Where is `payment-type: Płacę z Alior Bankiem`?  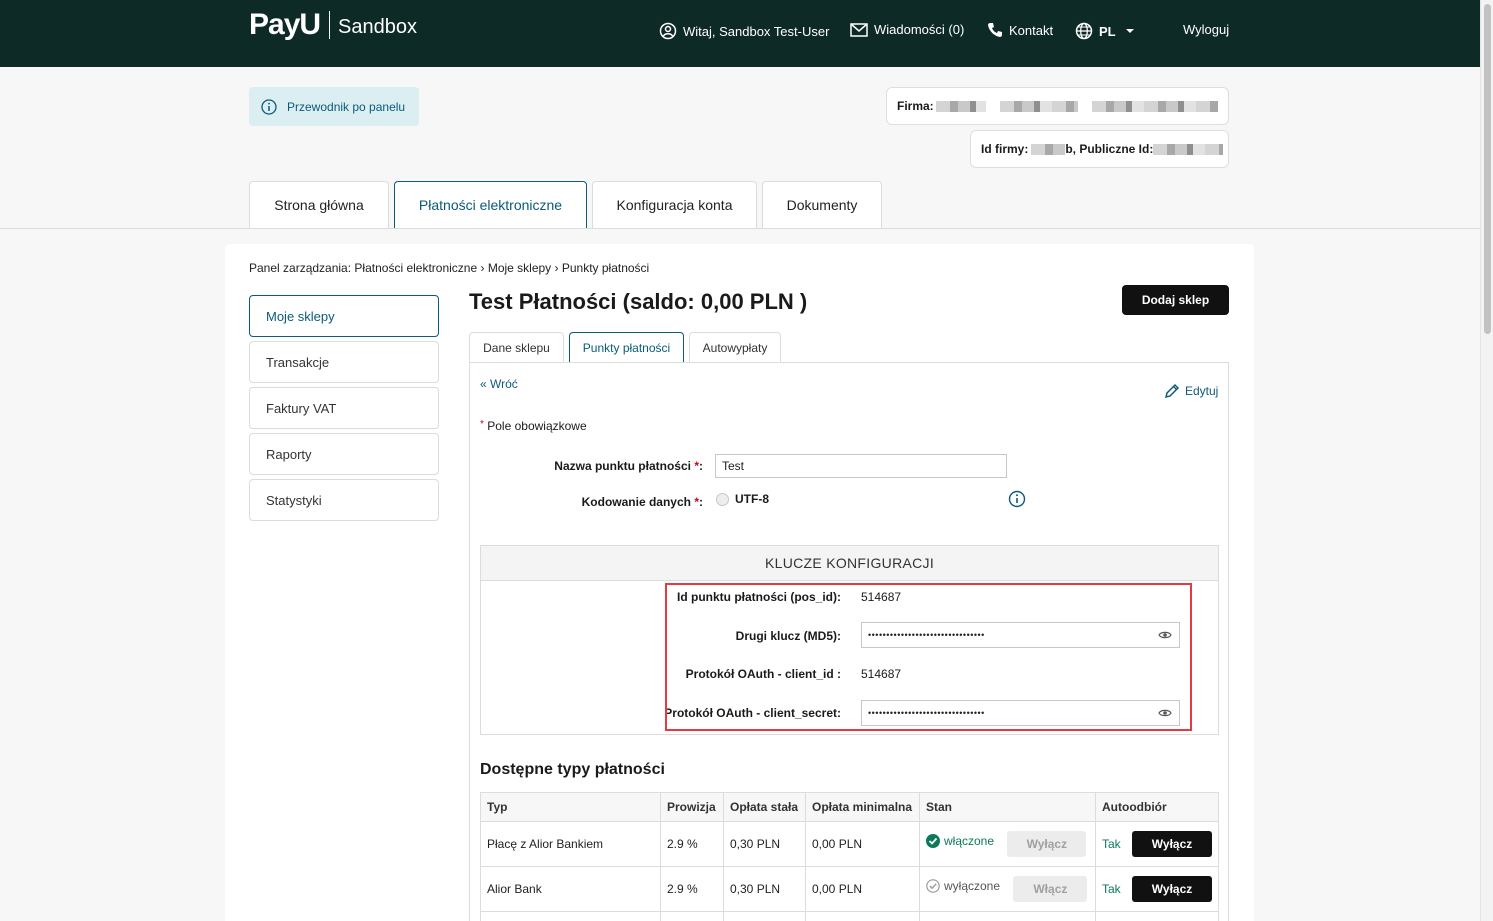
payment-type: Płacę z Alior Bankiem is located at coordinates (570, 844).